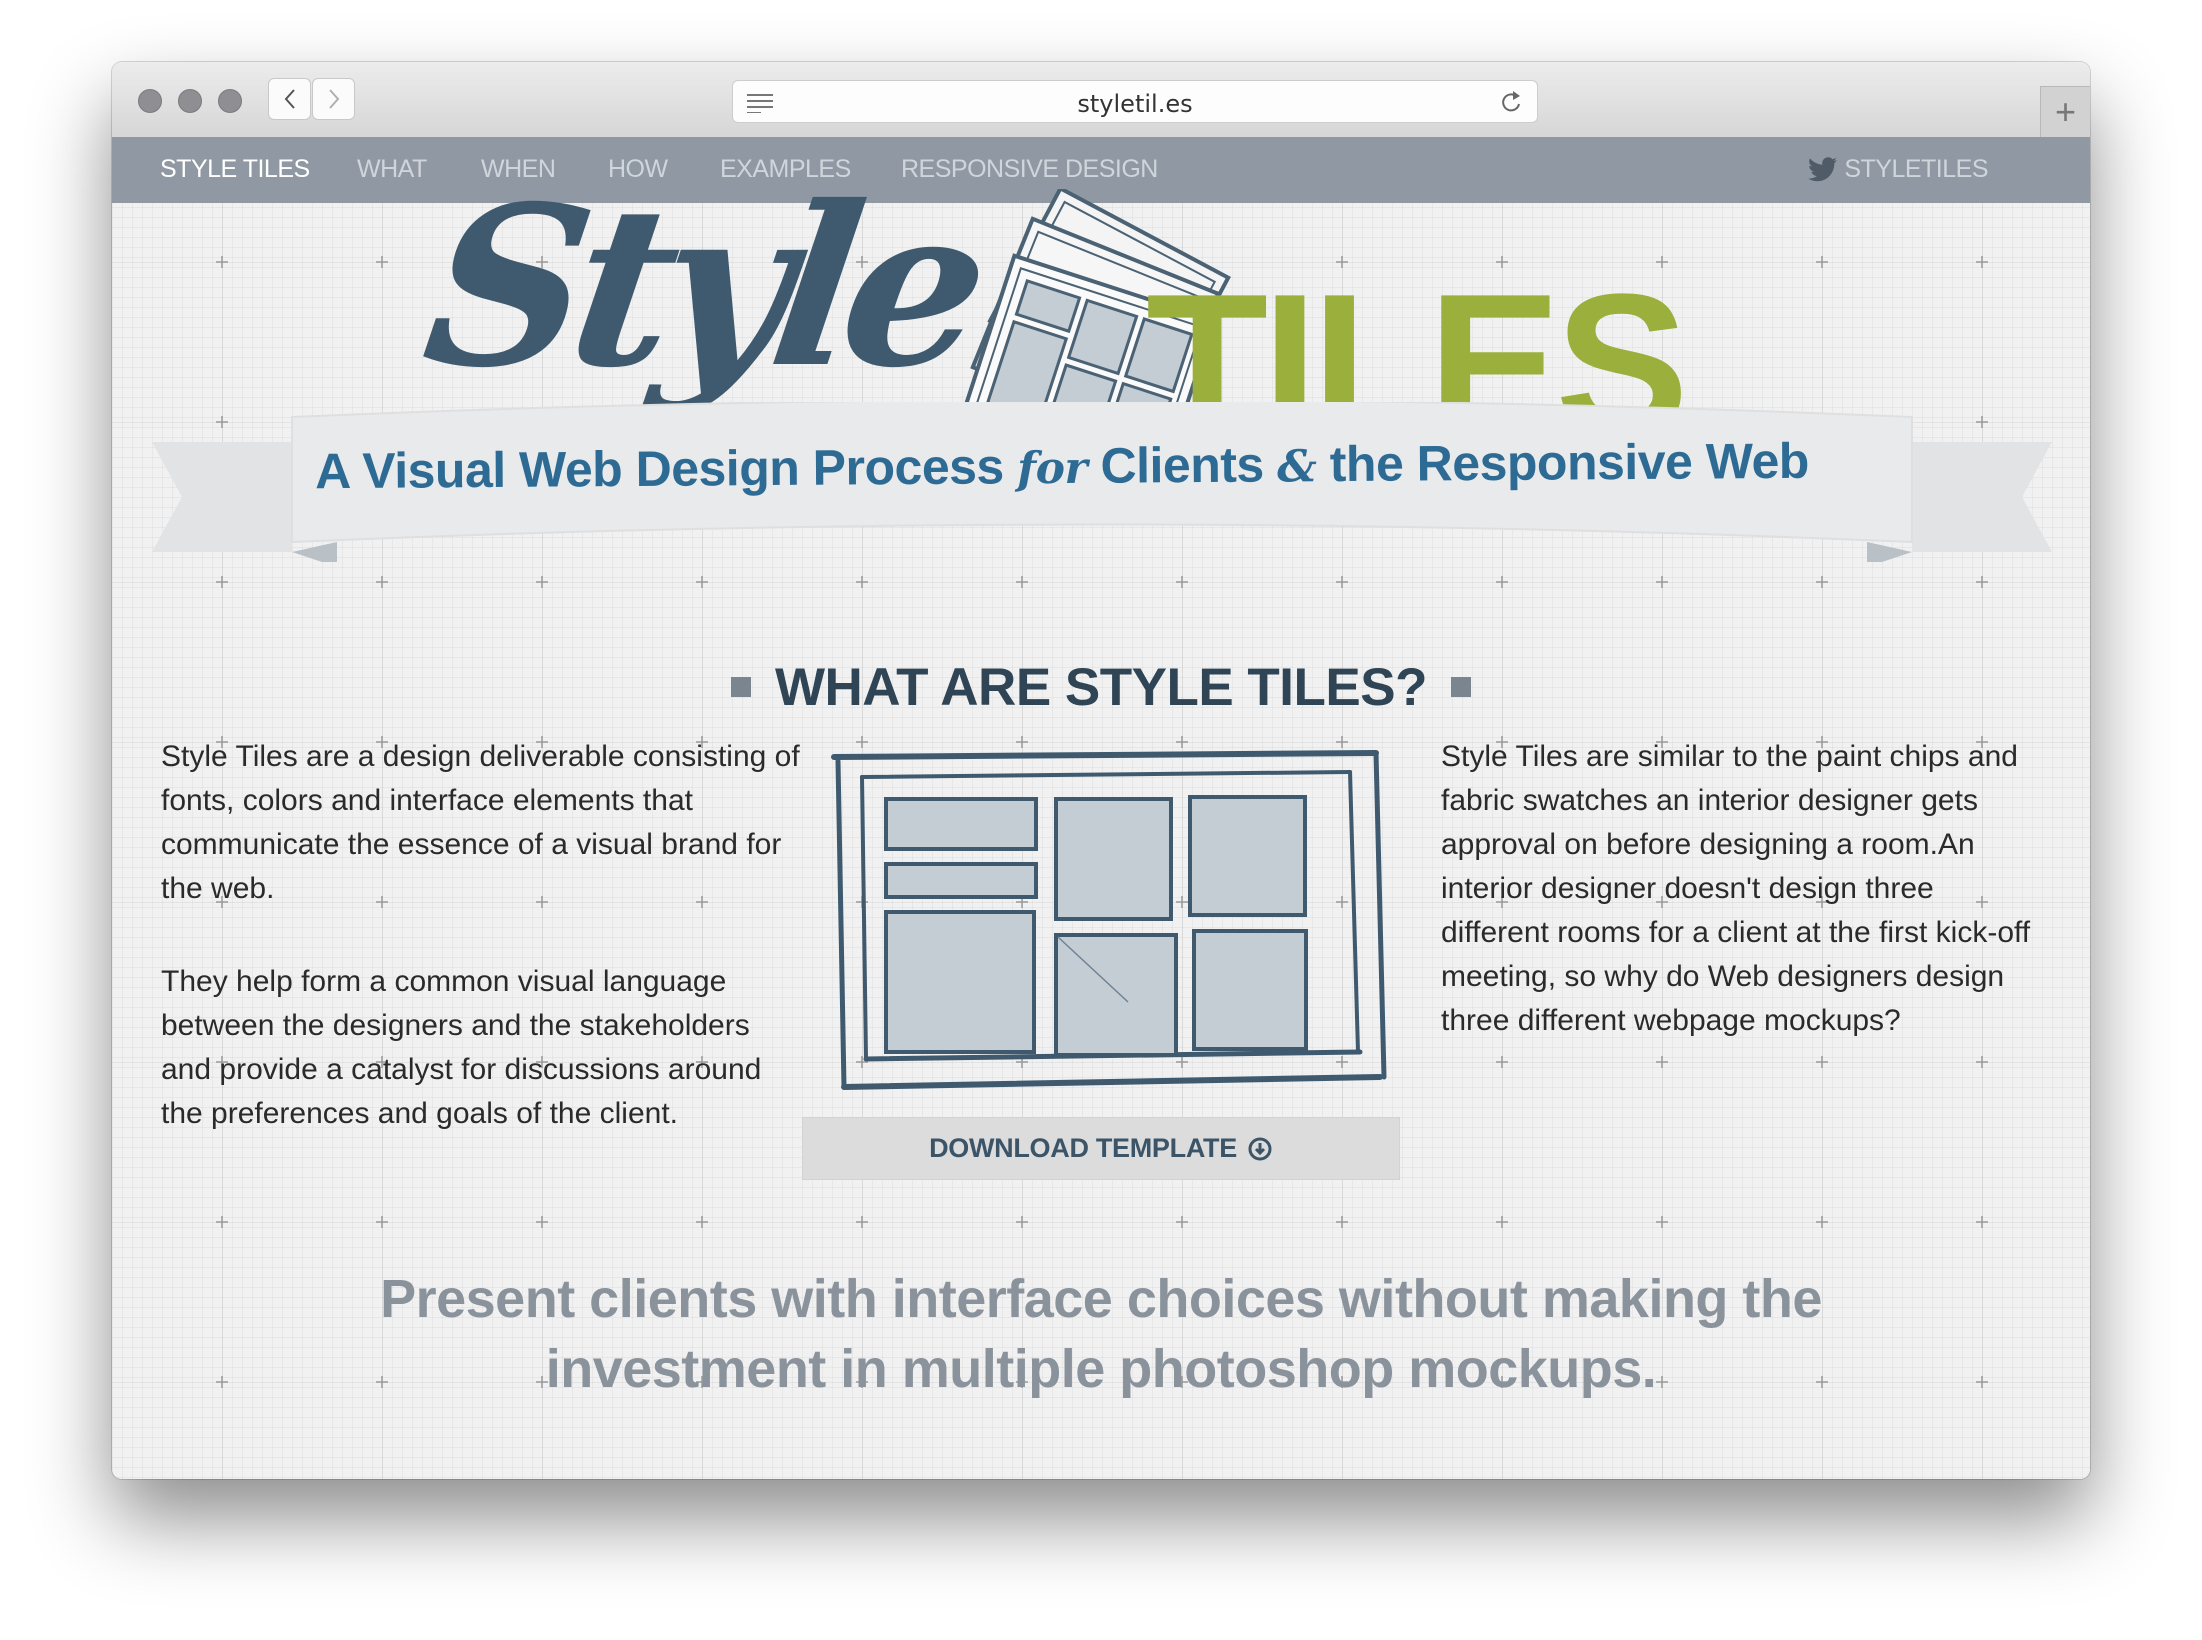  I want to click on logo-style-word: Style, so click(701, 286).